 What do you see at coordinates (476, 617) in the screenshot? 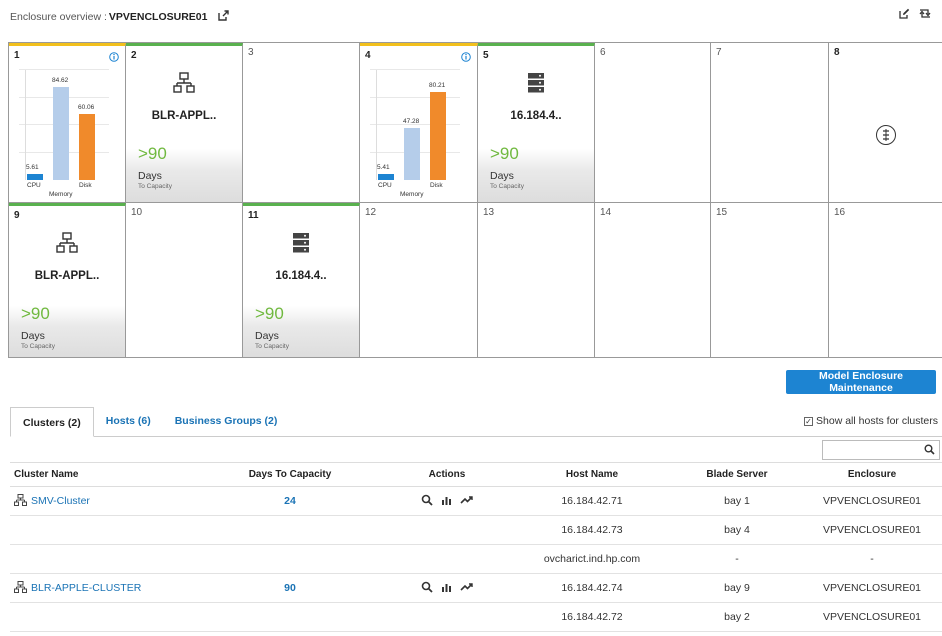
I see `table-row: 16.184.42.72 bay 2 VPVENCLOSURE01` at bounding box center [476, 617].